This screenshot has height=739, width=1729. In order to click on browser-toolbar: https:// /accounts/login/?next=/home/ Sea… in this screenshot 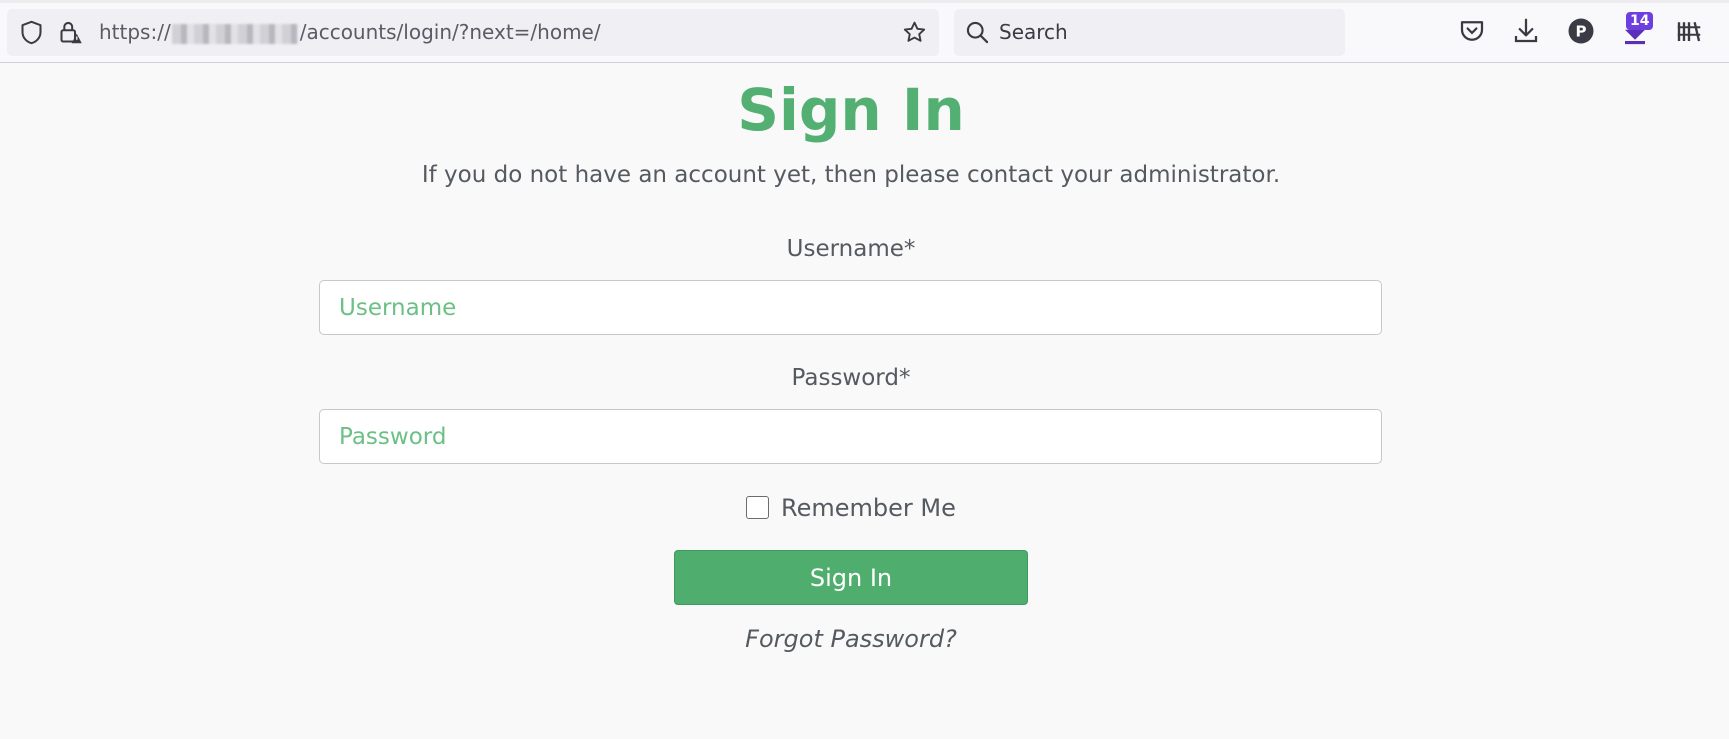, I will do `click(864, 31)`.